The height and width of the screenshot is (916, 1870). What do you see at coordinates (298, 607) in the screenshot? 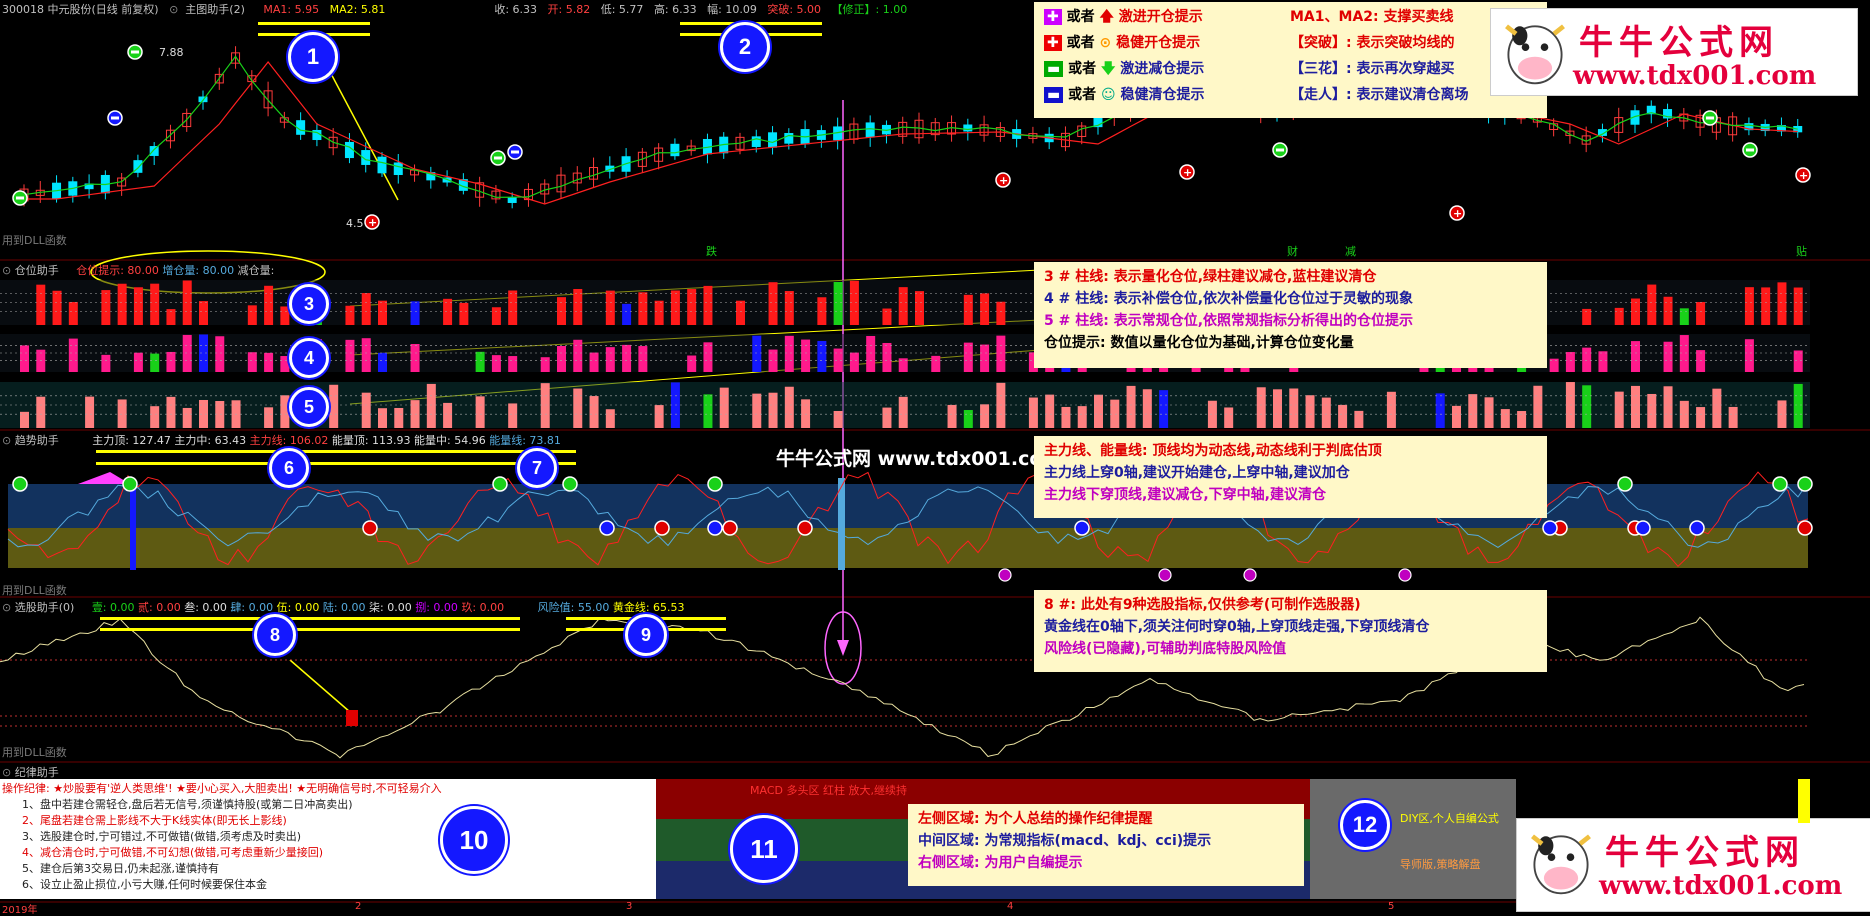
I see `select-value: 伍: 0.00` at bounding box center [298, 607].